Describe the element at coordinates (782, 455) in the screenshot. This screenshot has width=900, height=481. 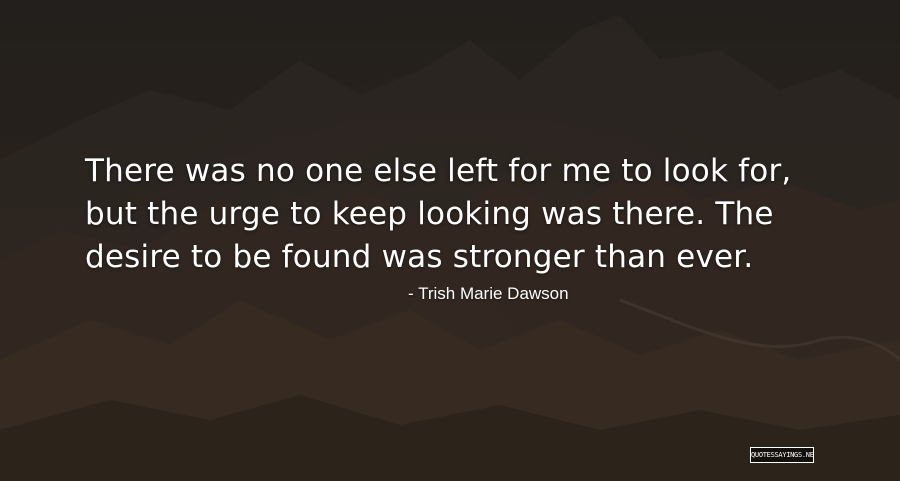
I see `site-watermark: QUOTESSAYINGS.NET` at that location.